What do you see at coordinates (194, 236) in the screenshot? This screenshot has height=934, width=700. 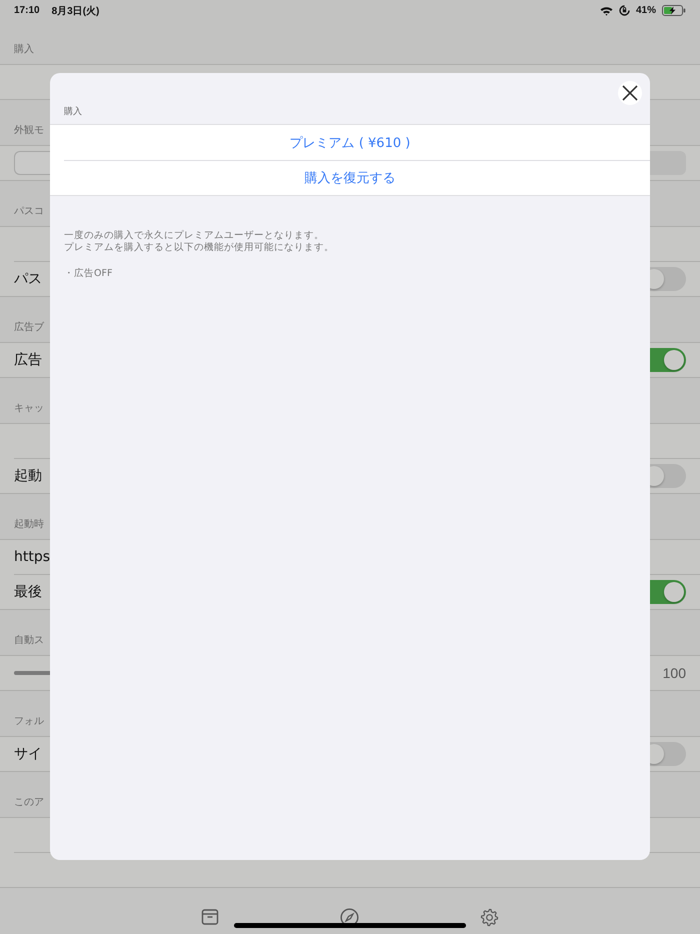 I see `description-text: 一度のみの購入で永久にプレミアムユーザーとなります。` at bounding box center [194, 236].